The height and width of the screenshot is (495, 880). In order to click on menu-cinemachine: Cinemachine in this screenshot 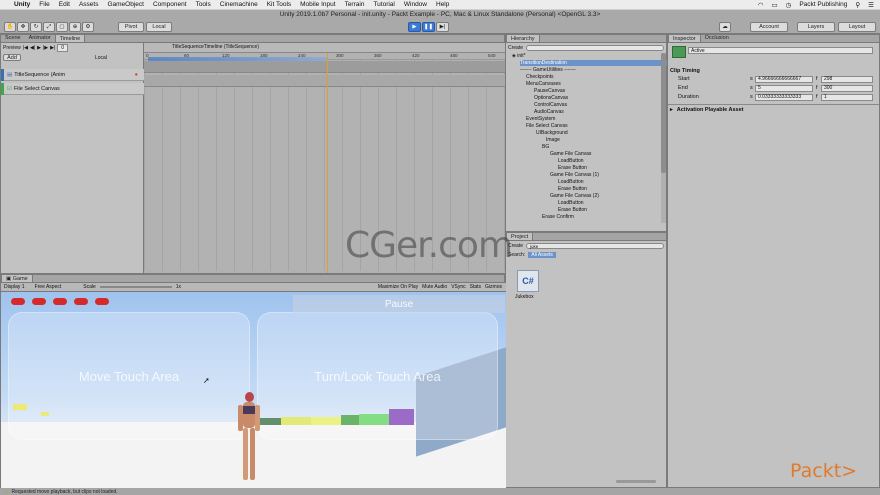, I will do `click(239, 4)`.